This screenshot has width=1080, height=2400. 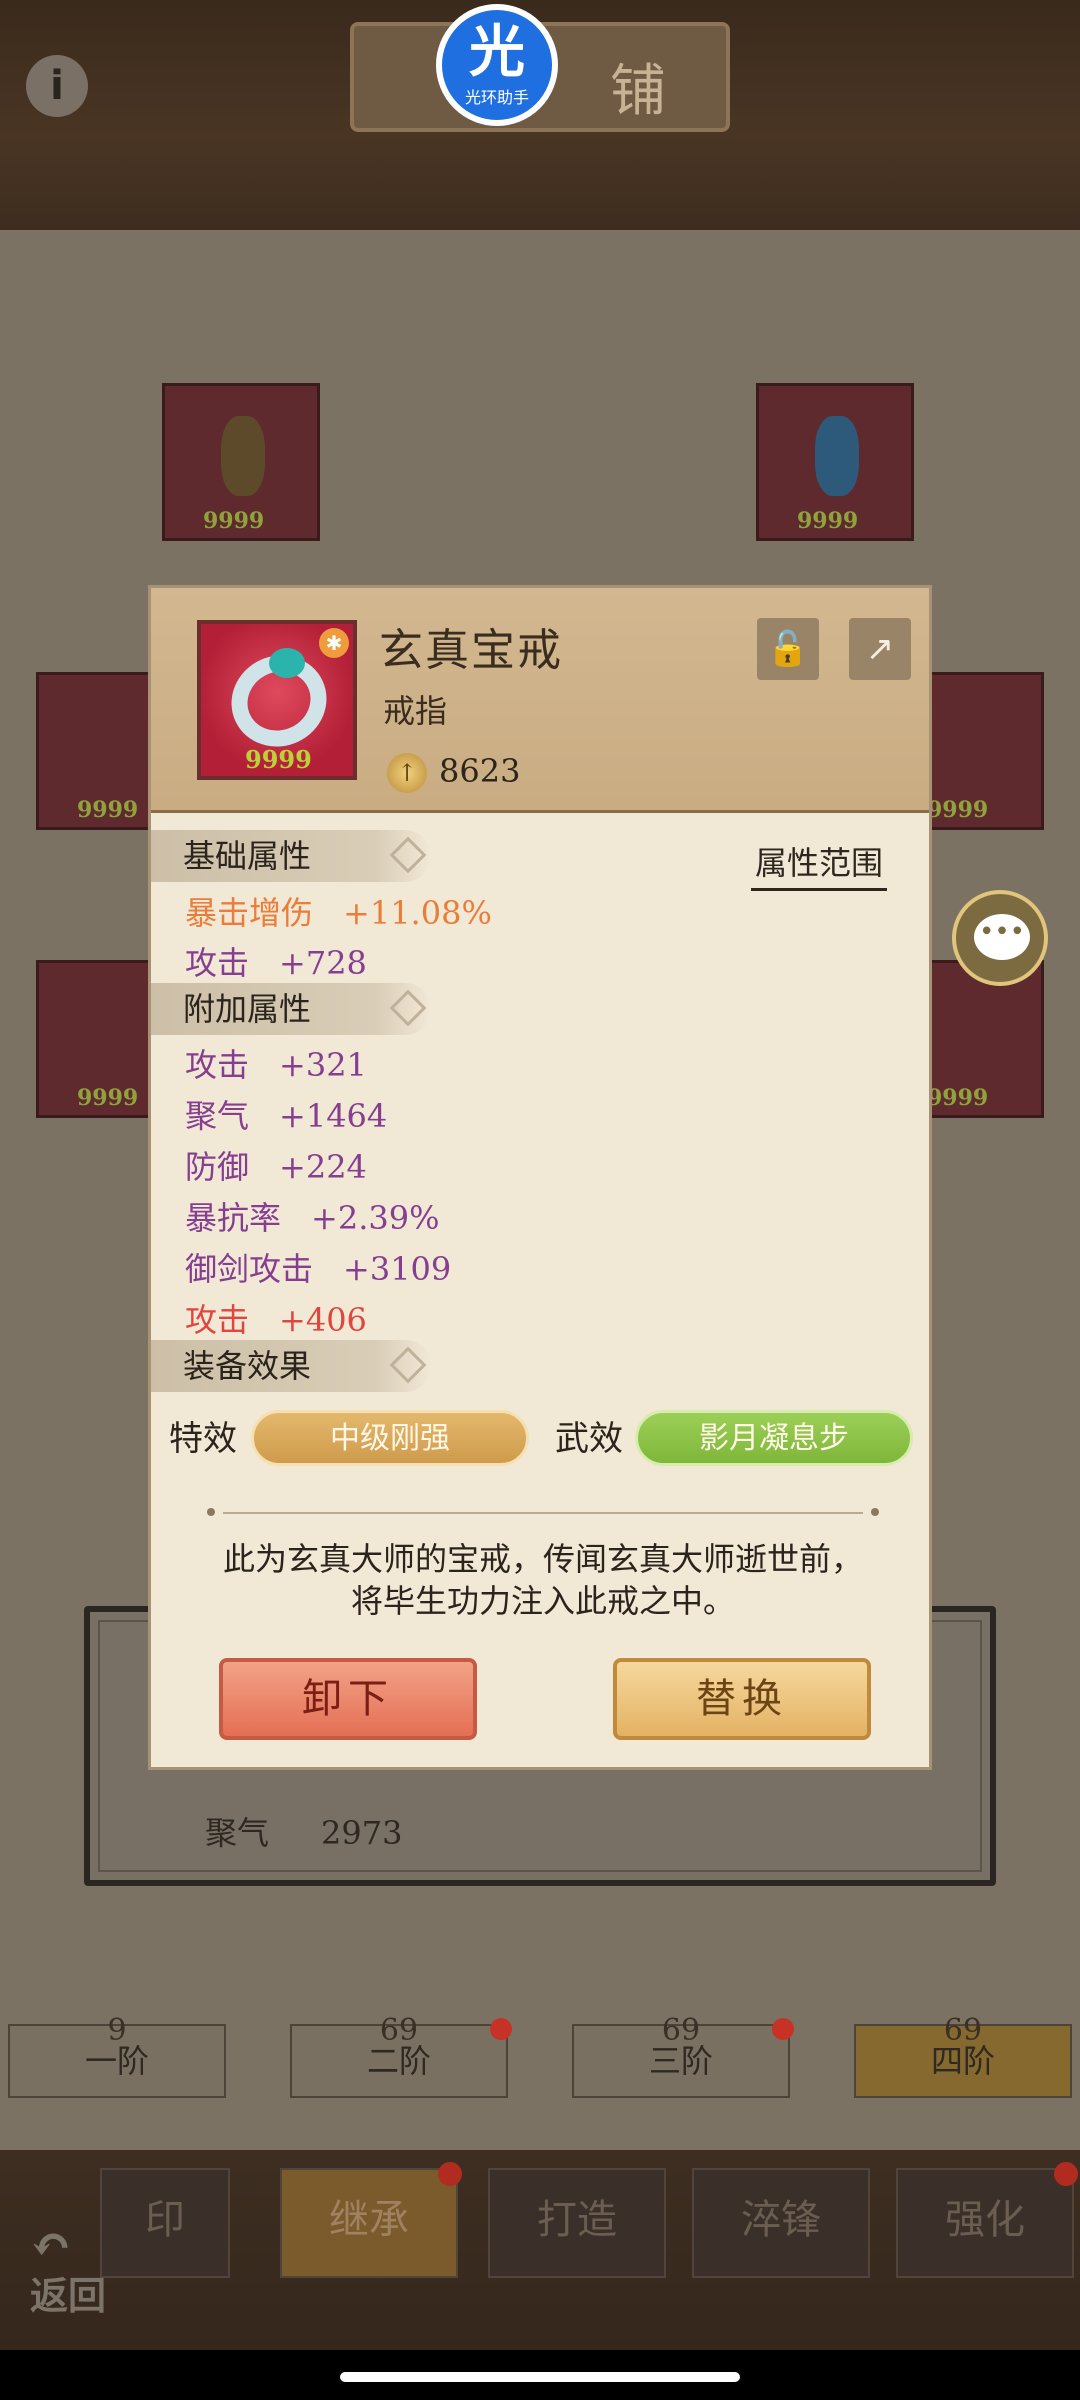 What do you see at coordinates (375, 1218) in the screenshot?
I see `attribute-value: +2.39%` at bounding box center [375, 1218].